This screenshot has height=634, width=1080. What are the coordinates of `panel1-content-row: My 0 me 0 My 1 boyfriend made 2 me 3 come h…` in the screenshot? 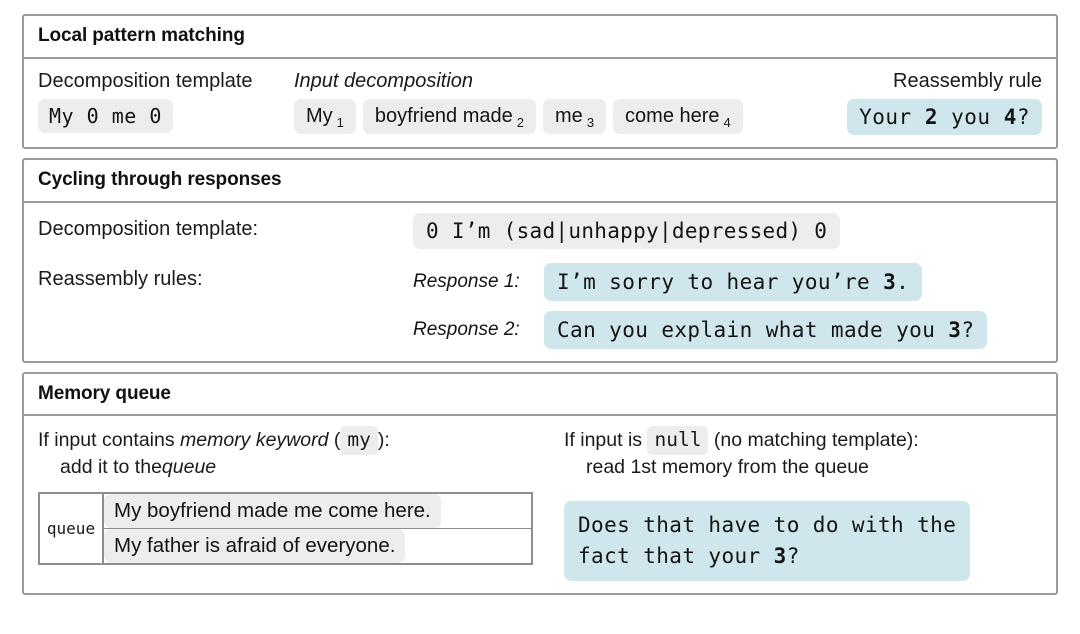 It's located at (540, 116).